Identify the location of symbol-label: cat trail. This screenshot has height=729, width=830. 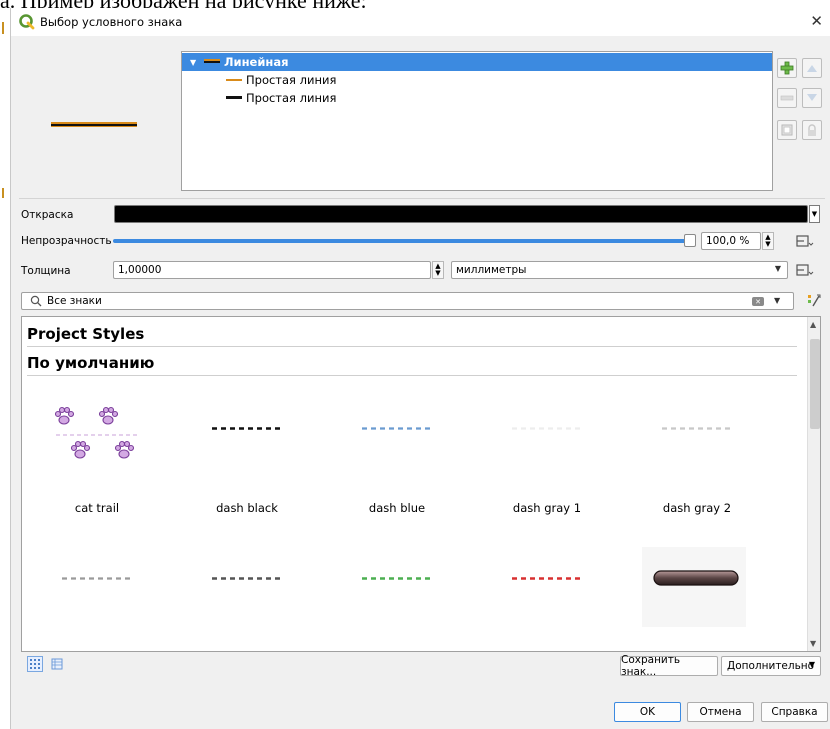
(97, 508).